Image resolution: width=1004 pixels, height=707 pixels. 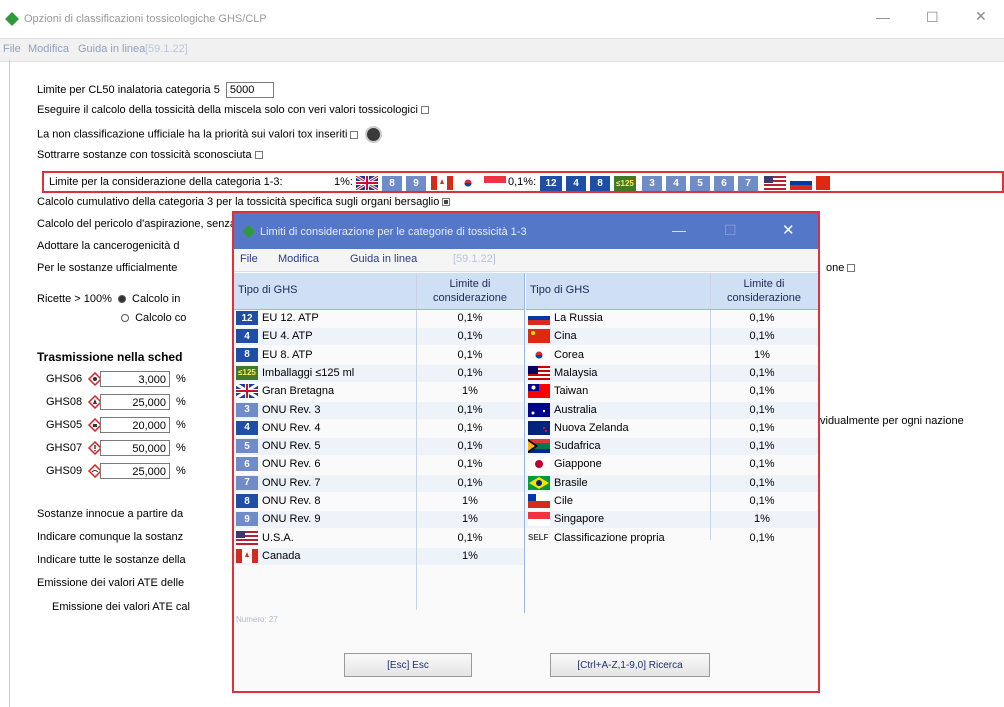 I want to click on table-row: 6 ONU Rev. 6 0,1%, so click(x=379, y=464).